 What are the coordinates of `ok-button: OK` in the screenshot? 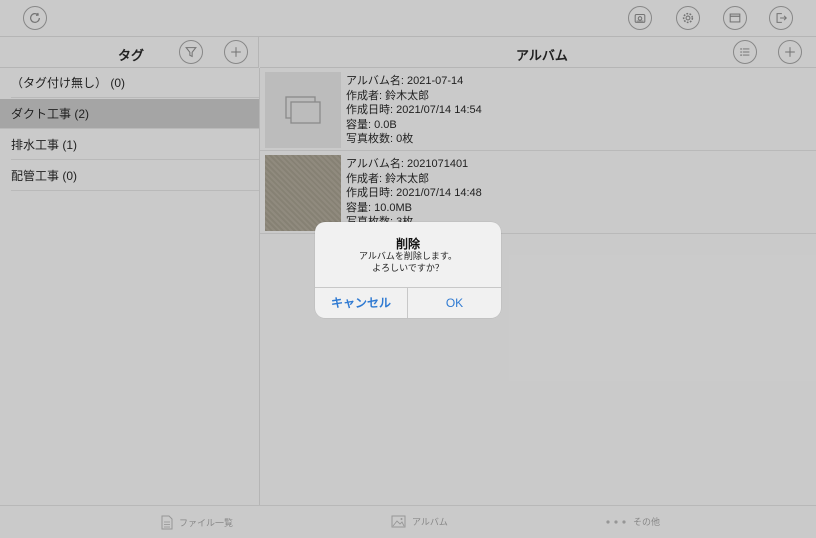 It's located at (454, 303).